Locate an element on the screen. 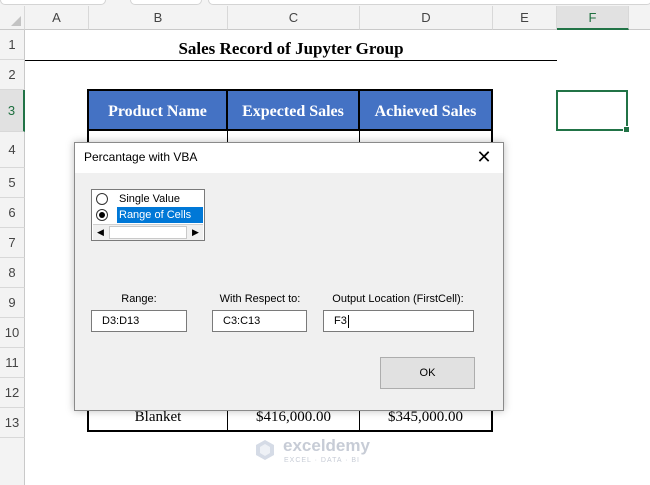 The height and width of the screenshot is (485, 650). row-header-9: 9 is located at coordinates (12, 303).